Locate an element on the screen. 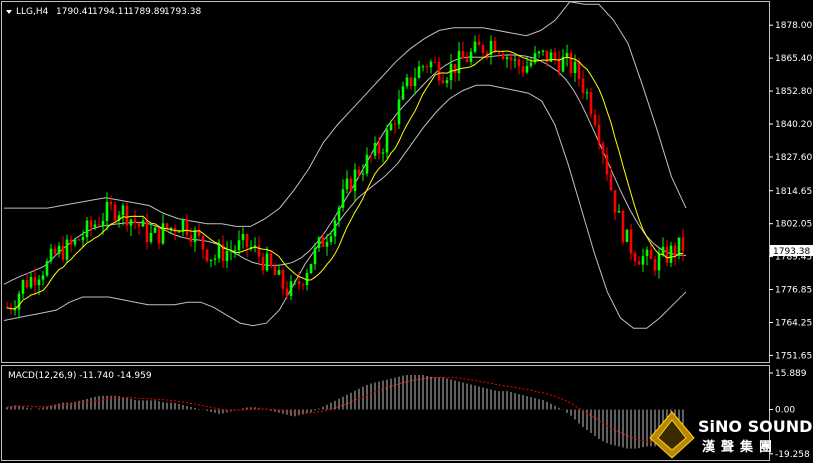 This screenshot has width=813, height=463. macd-signal is located at coordinates (344, 410).